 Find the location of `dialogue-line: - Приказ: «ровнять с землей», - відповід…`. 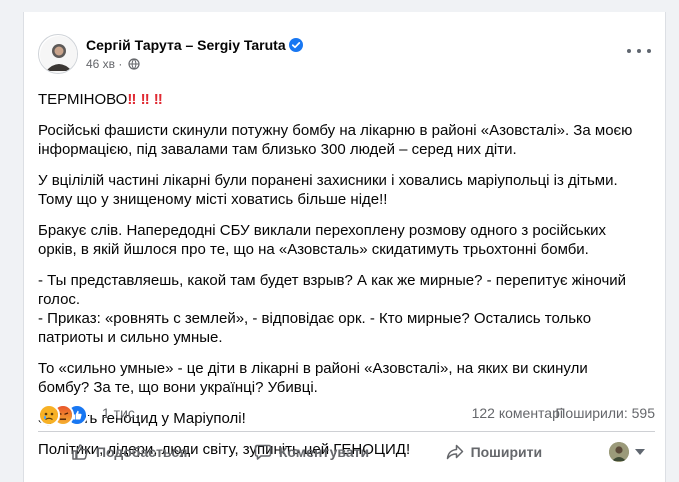

dialogue-line: - Приказ: «ровнять с землей», - відповід… is located at coordinates (315, 328).